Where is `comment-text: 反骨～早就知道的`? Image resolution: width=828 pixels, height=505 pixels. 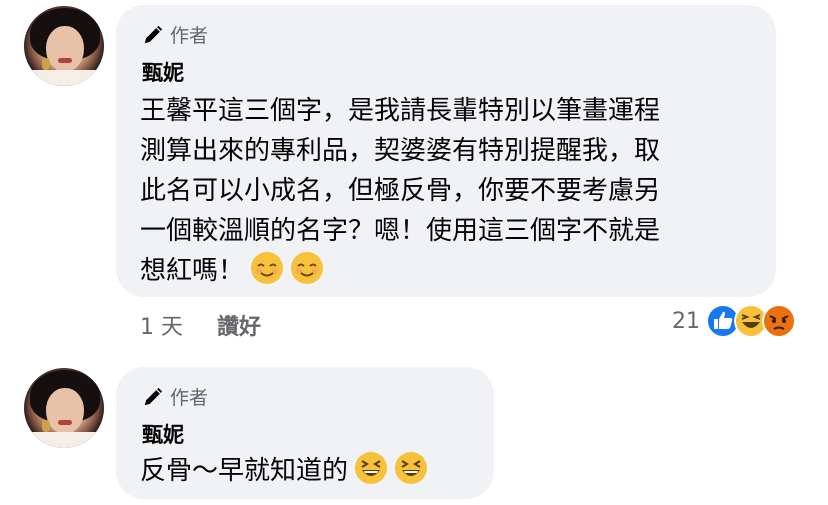
comment-text: 反骨～早就知道的 is located at coordinates (315, 471).